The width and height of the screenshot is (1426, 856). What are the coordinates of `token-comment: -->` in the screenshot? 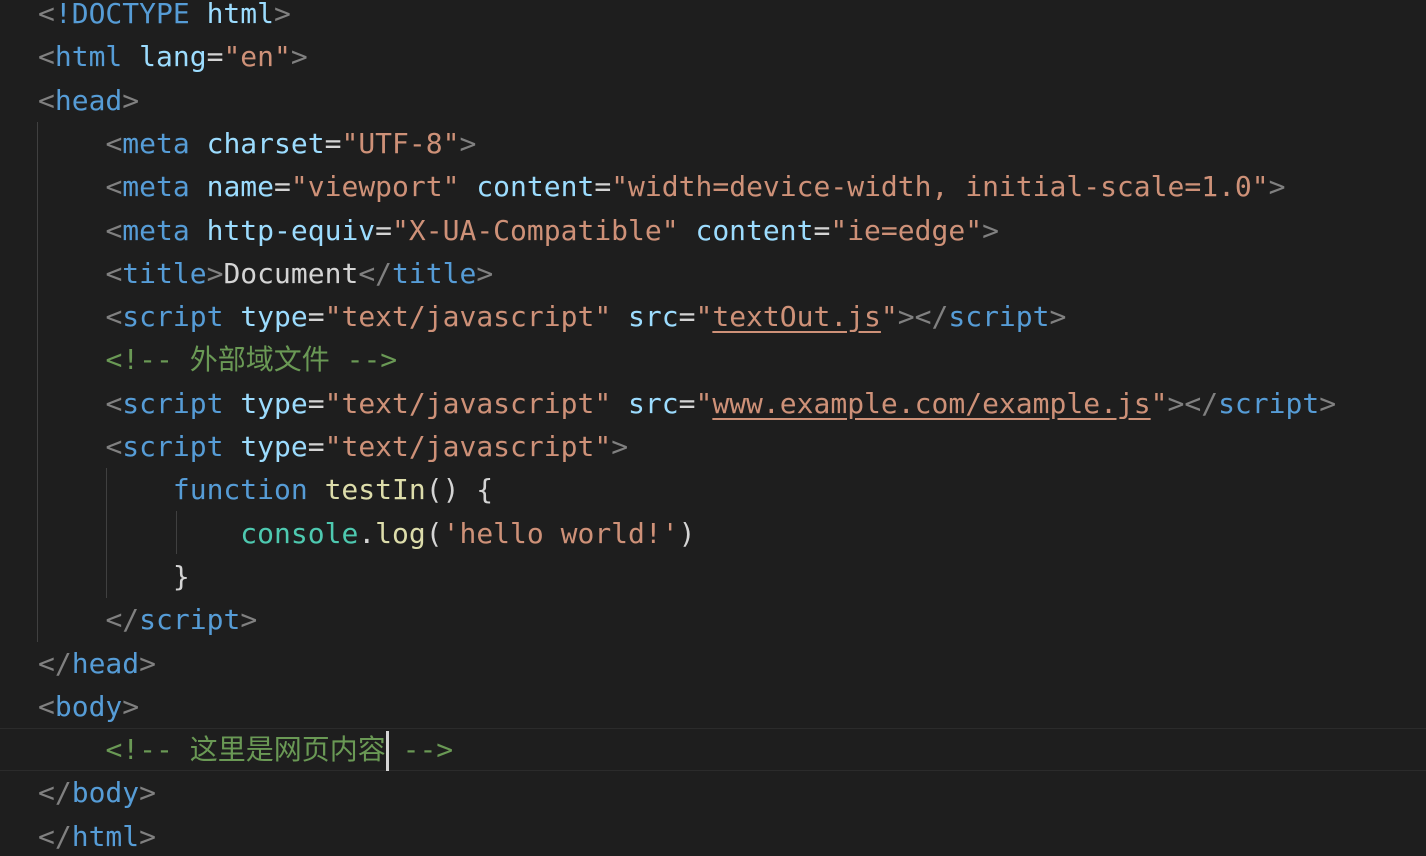 It's located at (419, 750).